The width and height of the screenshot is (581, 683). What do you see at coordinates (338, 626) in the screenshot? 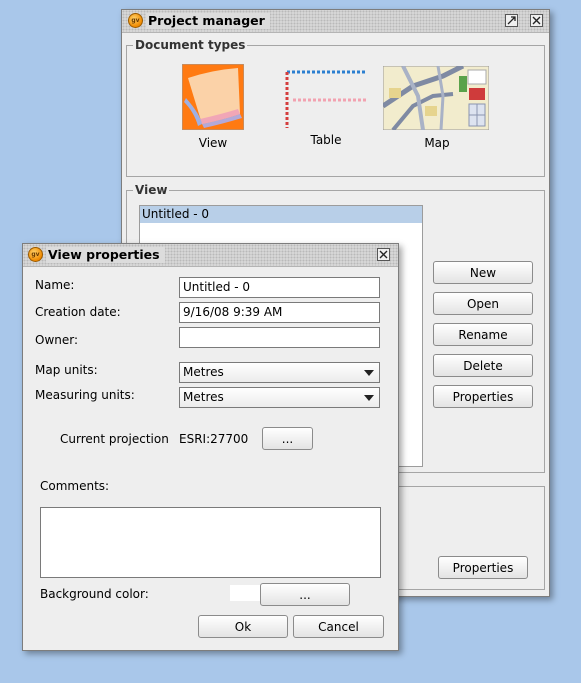
I see `cancel-button: Cancel` at bounding box center [338, 626].